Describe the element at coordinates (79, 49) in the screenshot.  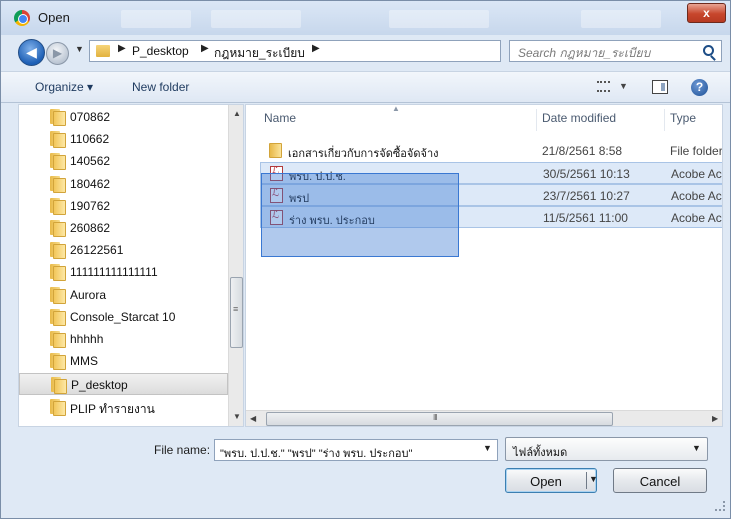
I see `recent-locations-icon: ▼` at that location.